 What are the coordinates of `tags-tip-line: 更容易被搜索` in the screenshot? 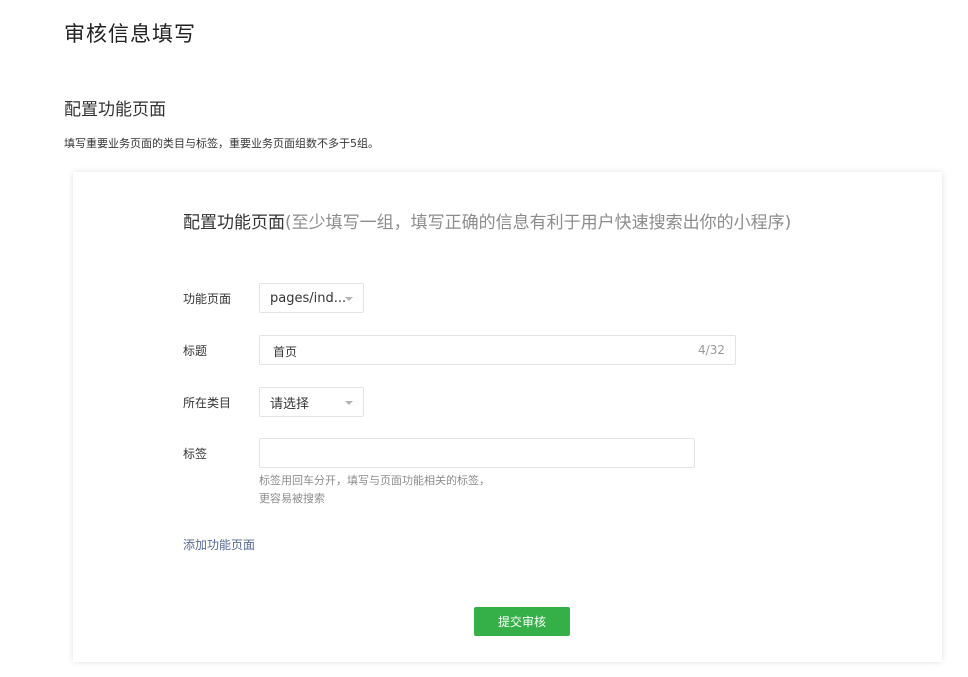 It's located at (292, 498).